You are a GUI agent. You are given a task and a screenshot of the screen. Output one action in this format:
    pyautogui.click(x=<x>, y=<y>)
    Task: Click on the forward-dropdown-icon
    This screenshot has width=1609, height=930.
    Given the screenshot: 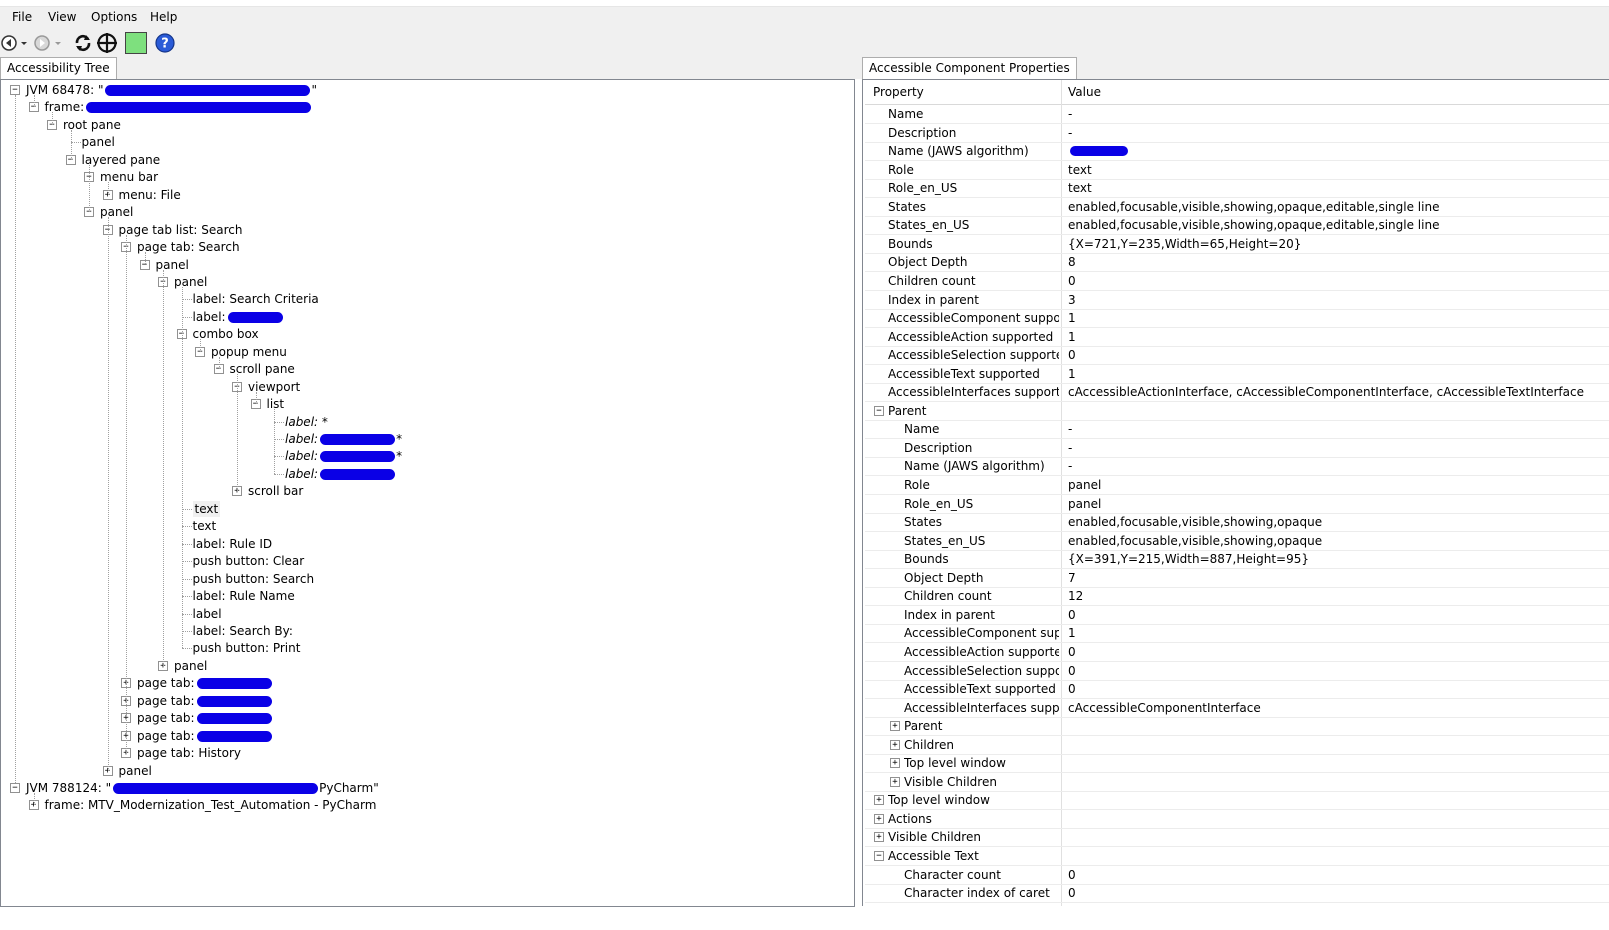 What is the action you would take?
    pyautogui.click(x=58, y=43)
    